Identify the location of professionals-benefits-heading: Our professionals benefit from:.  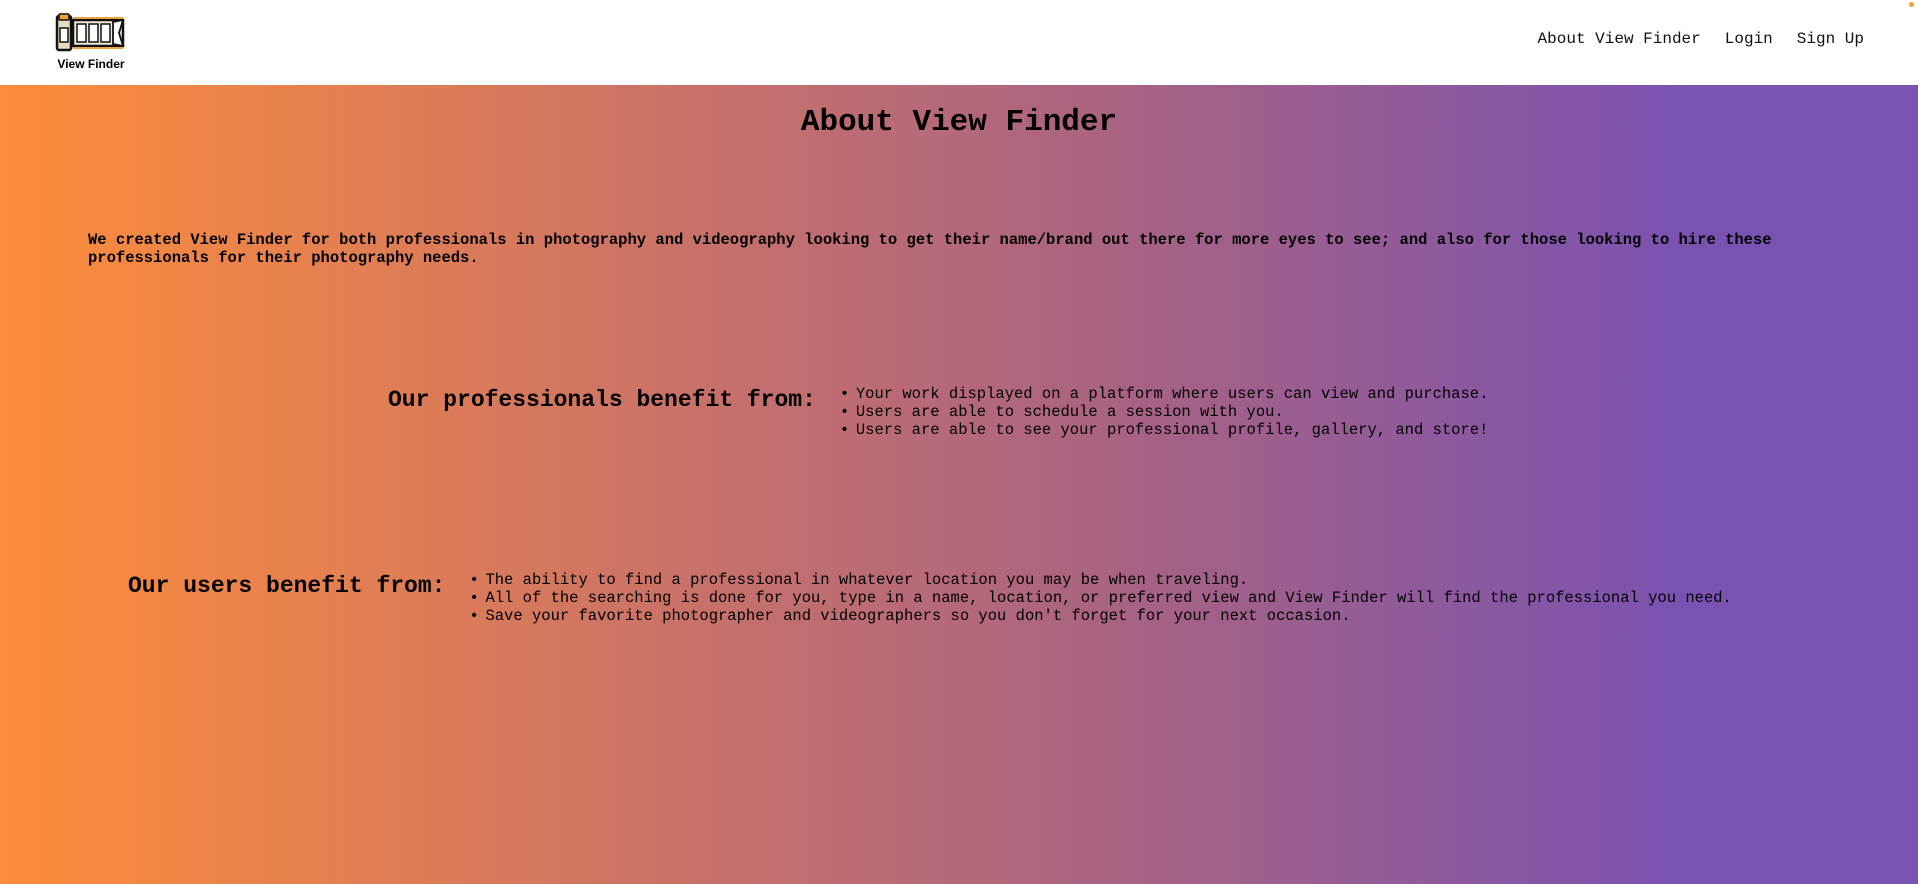
(602, 400).